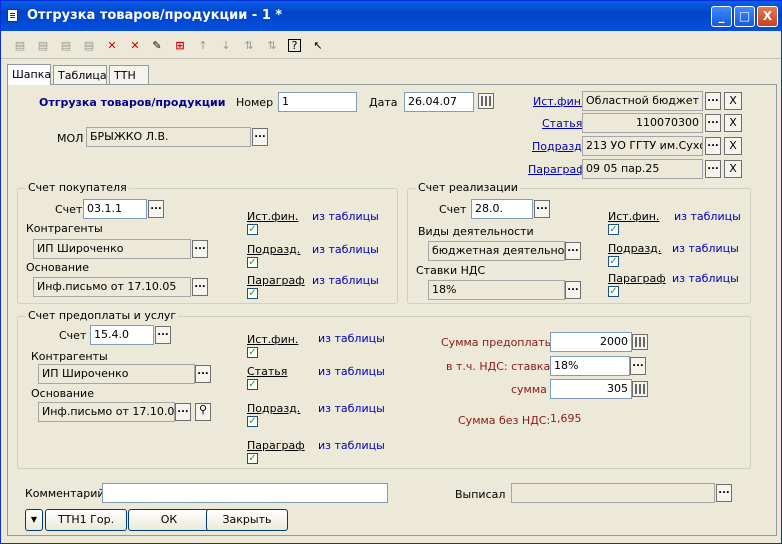 The height and width of the screenshot is (544, 782). What do you see at coordinates (43, 46) in the screenshot?
I see `add-row-icon: ▤` at bounding box center [43, 46].